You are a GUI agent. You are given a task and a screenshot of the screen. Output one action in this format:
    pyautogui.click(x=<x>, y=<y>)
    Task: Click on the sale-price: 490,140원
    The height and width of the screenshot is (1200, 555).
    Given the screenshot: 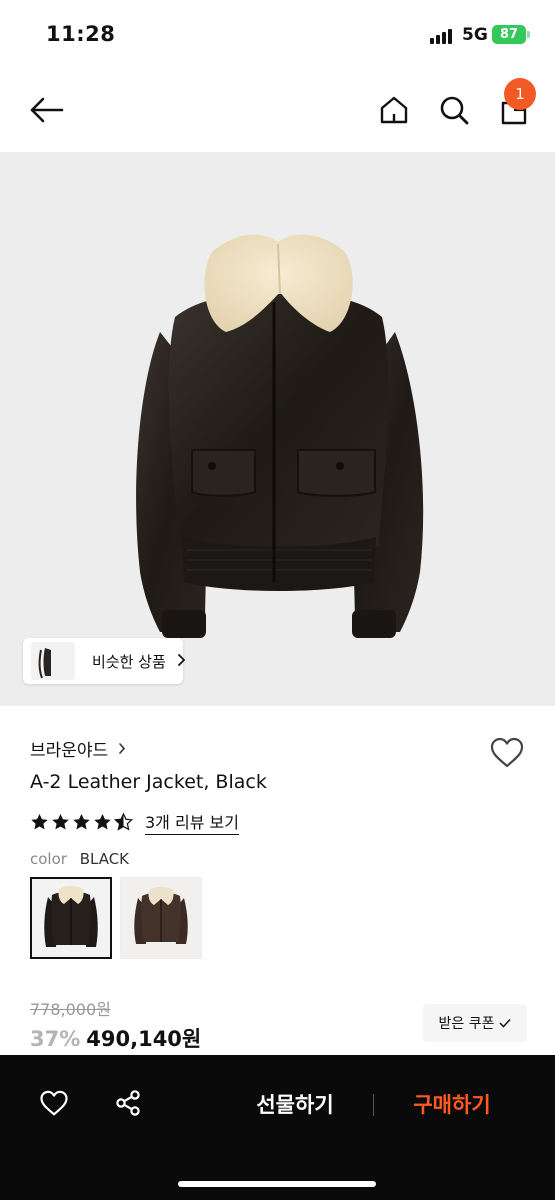 What is the action you would take?
    pyautogui.click(x=144, y=1039)
    